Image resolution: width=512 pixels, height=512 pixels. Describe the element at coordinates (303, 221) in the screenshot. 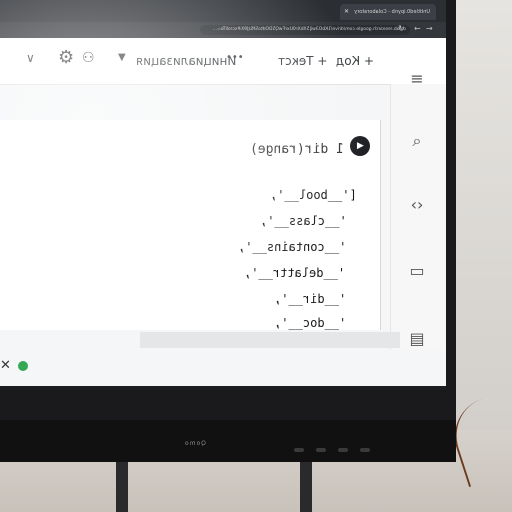

I see `output-line: '__class__',` at that location.